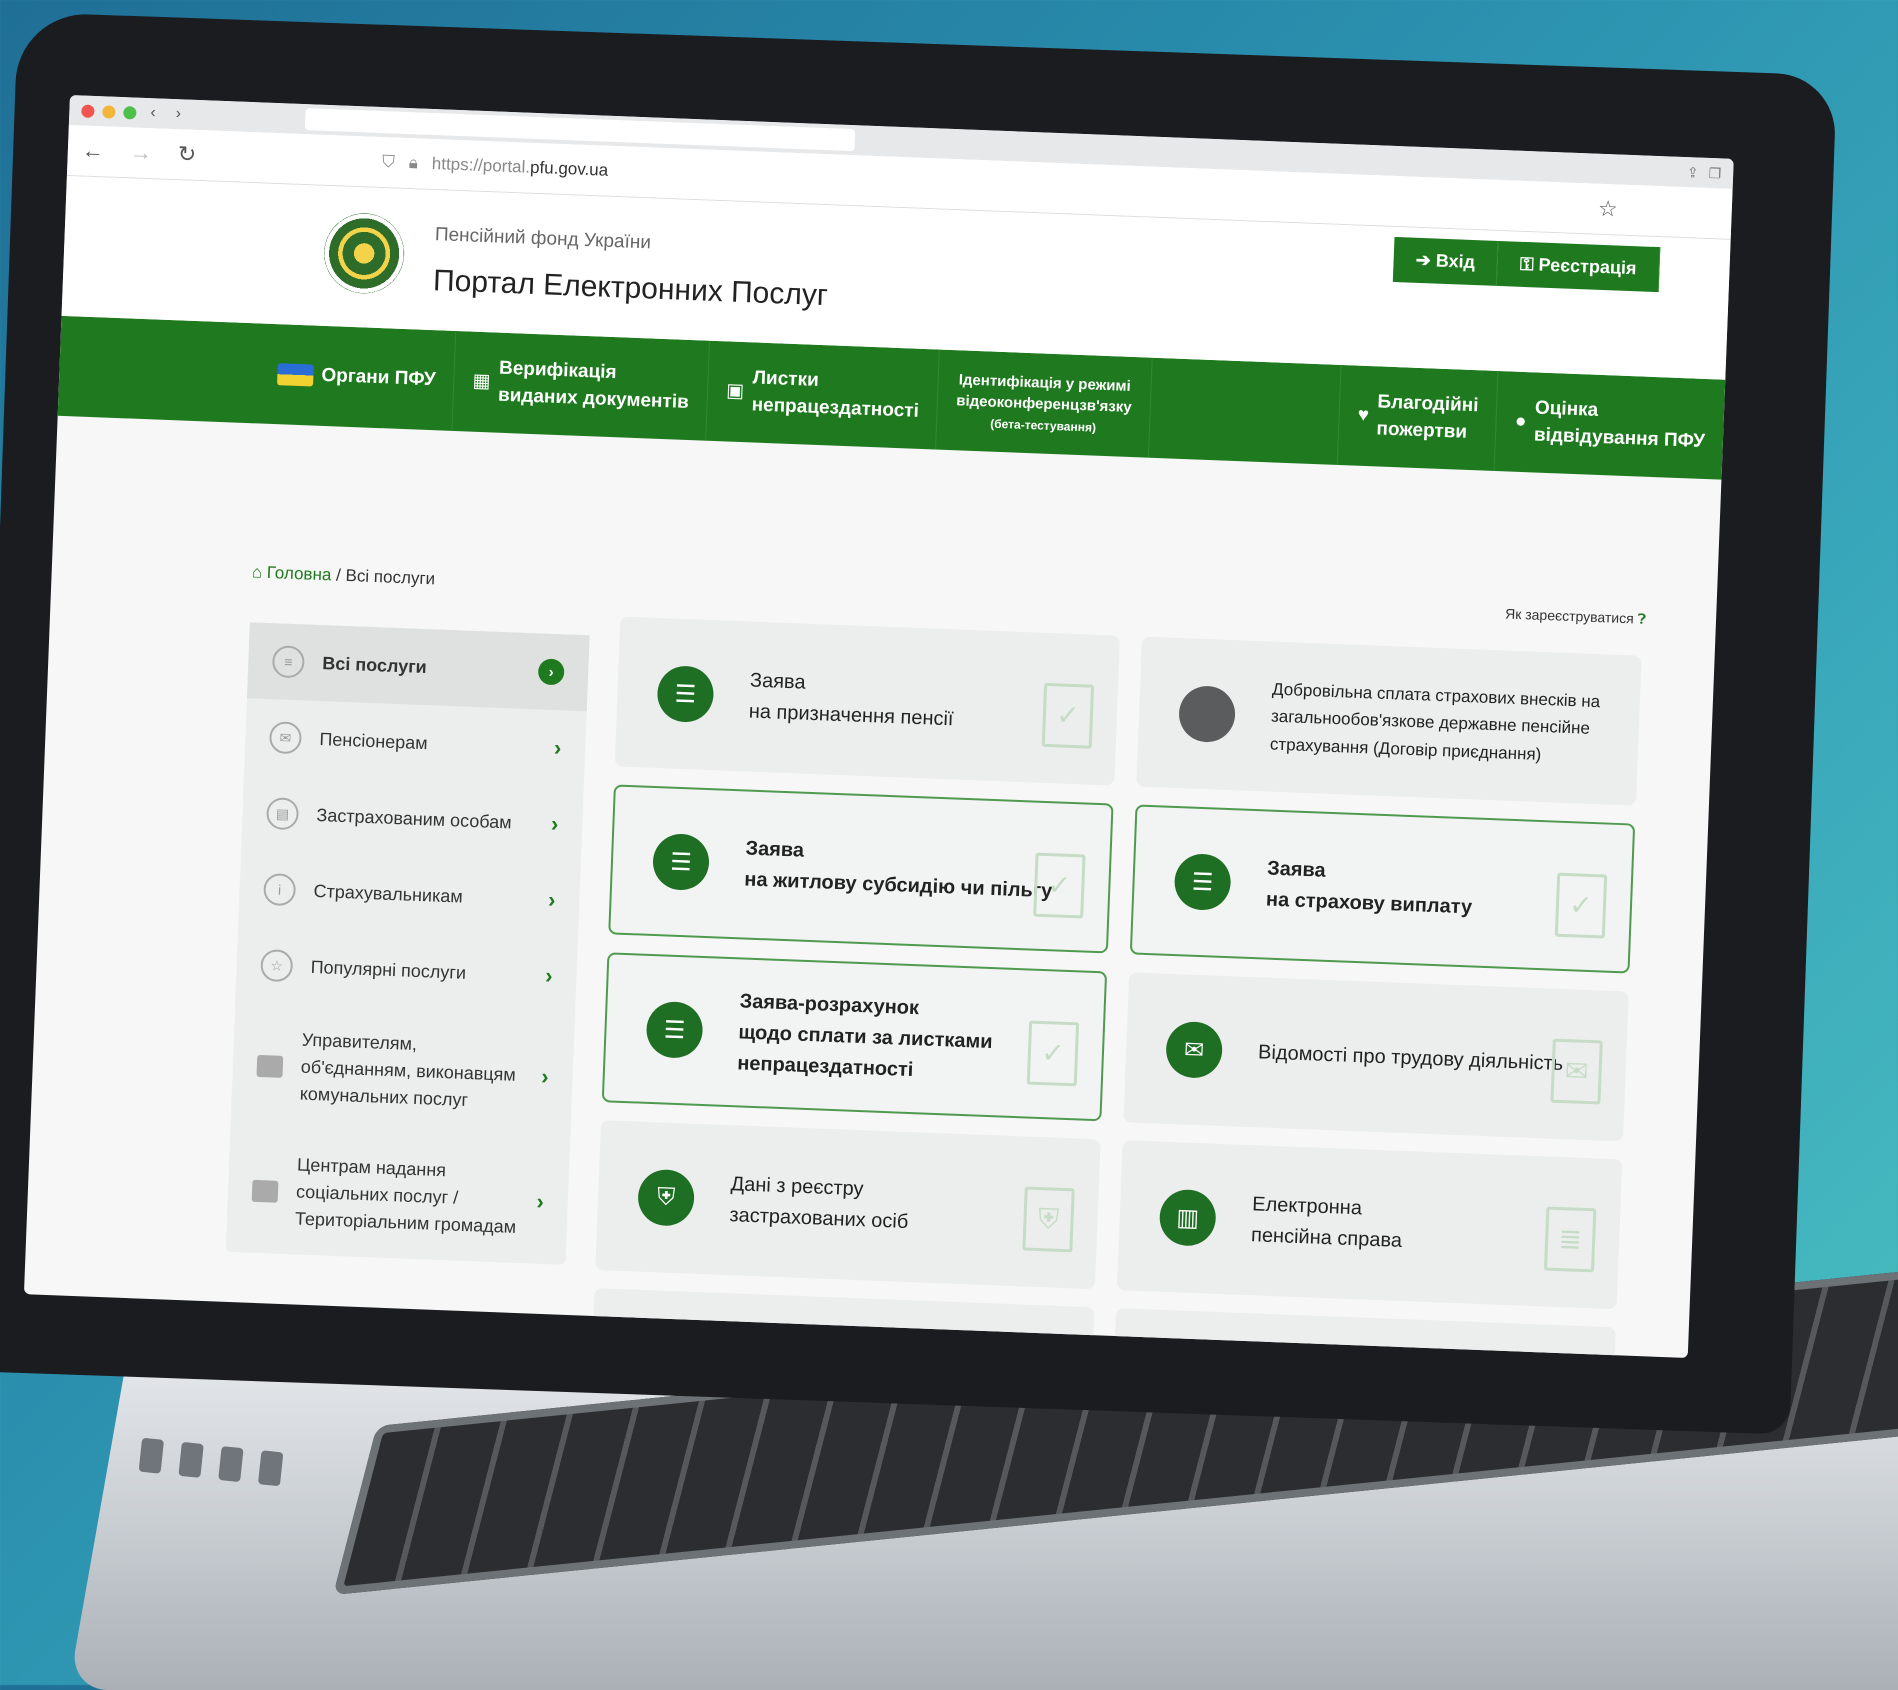 This screenshot has height=1690, width=1898. Describe the element at coordinates (1576, 1071) in the screenshot. I see `envelope-watermark-icon: ✉` at that location.